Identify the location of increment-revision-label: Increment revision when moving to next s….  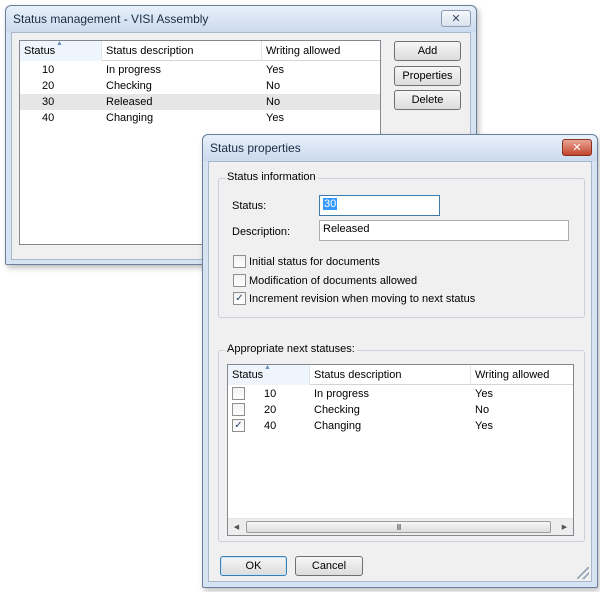
(362, 299).